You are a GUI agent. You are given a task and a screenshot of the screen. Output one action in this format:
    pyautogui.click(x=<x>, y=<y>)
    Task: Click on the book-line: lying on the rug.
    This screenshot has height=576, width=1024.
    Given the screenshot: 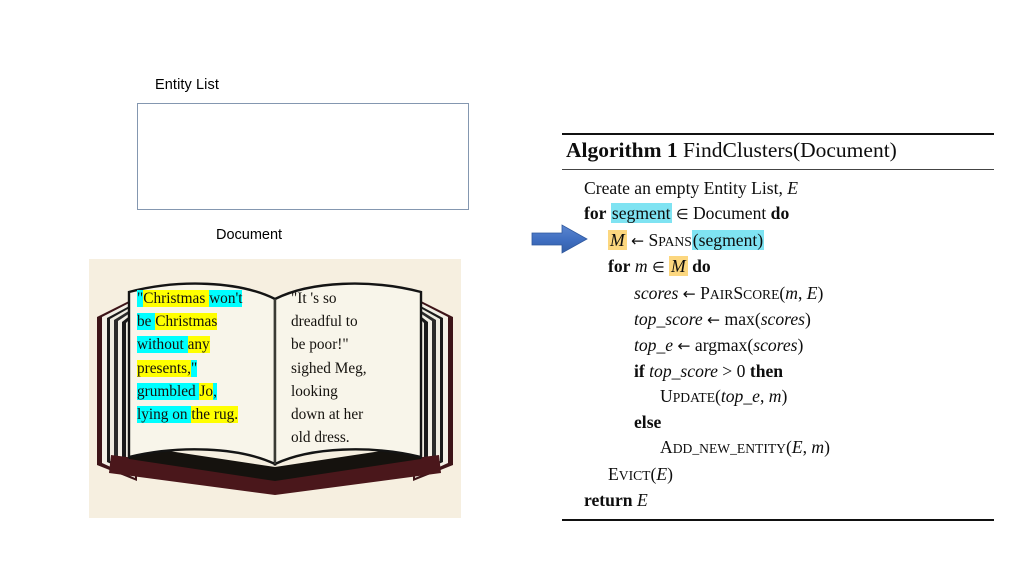 What is the action you would take?
    pyautogui.click(x=189, y=414)
    